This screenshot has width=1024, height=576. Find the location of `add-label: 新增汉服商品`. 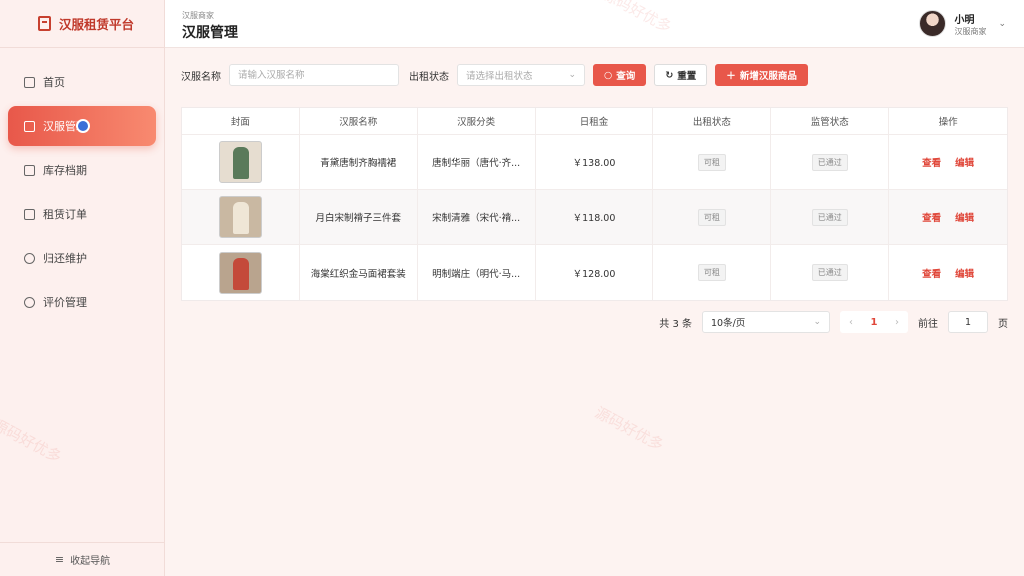

add-label: 新增汉服商品 is located at coordinates (768, 76).